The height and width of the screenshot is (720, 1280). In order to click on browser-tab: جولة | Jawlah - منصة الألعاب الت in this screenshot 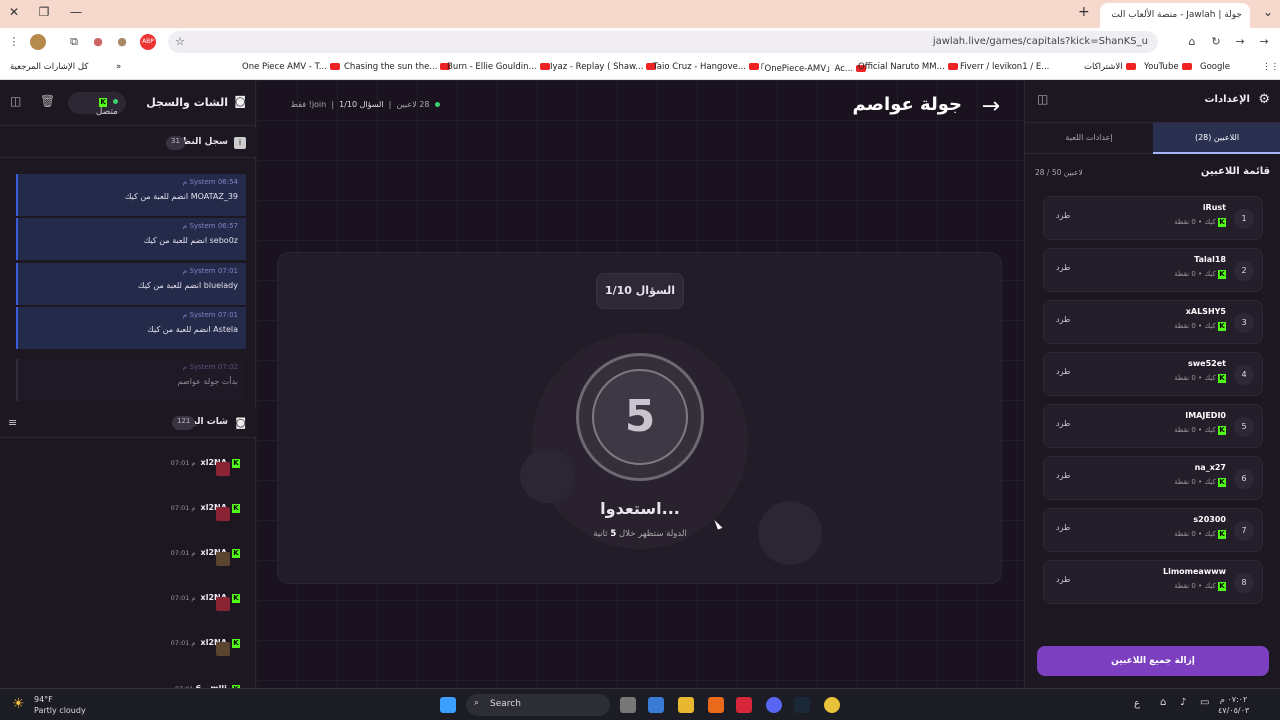, I will do `click(1175, 15)`.